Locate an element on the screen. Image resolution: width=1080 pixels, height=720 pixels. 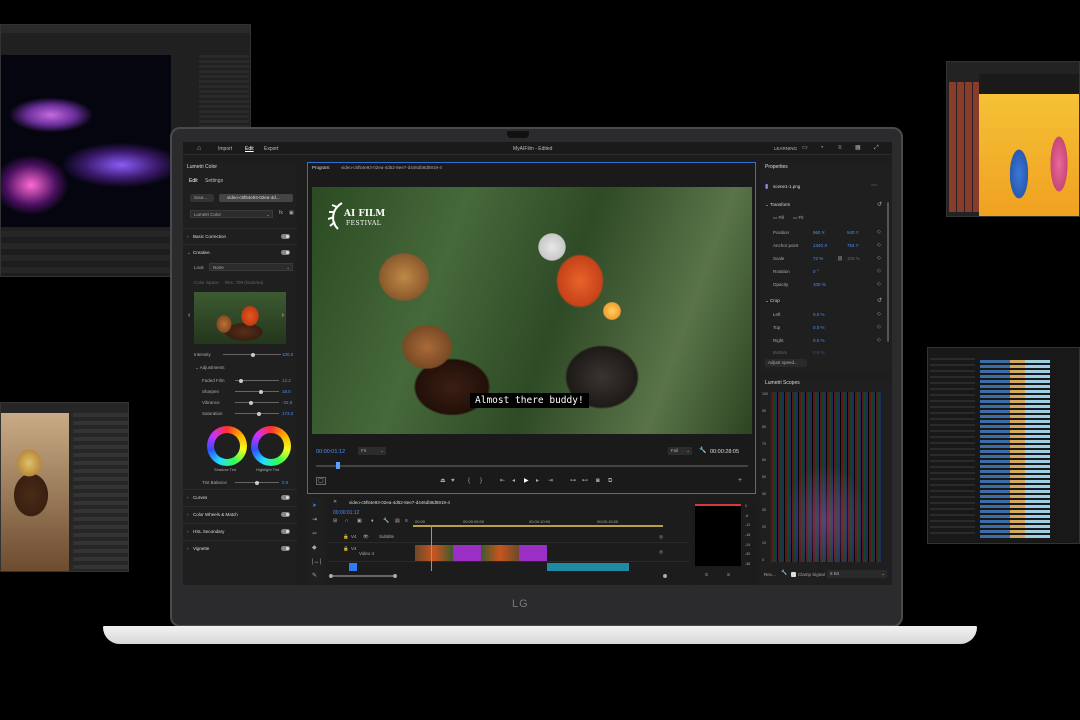
close-icon: ✕ is located at coordinates (335, 502).